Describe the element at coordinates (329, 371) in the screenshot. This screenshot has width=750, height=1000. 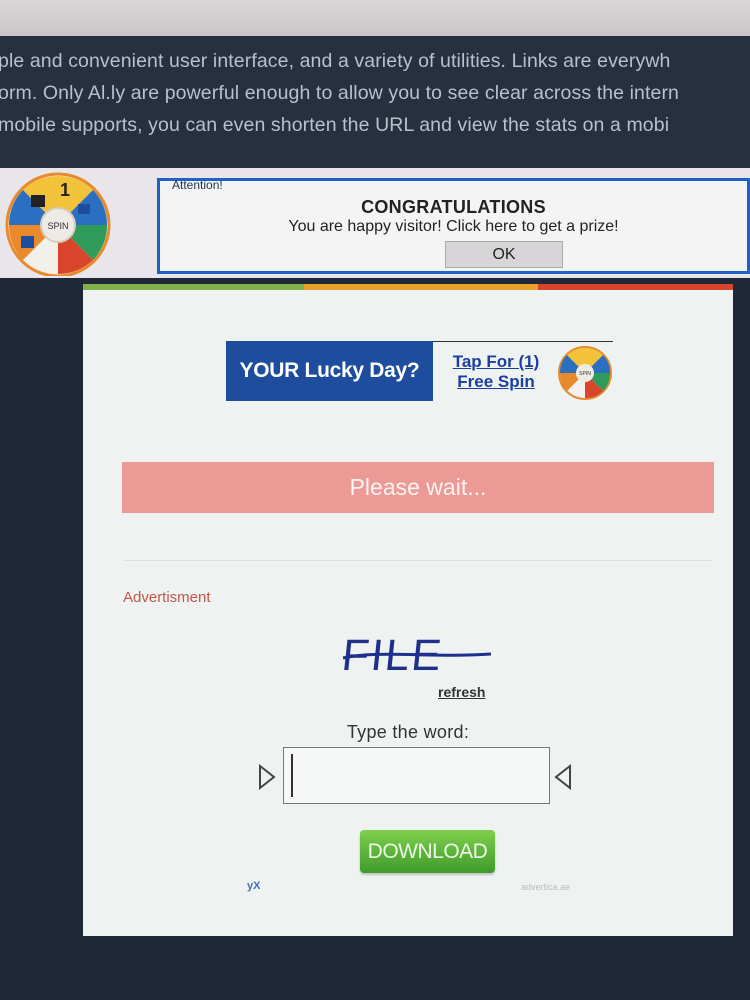
I see `lucky-day-headline: YOUR Lucky Day?` at that location.